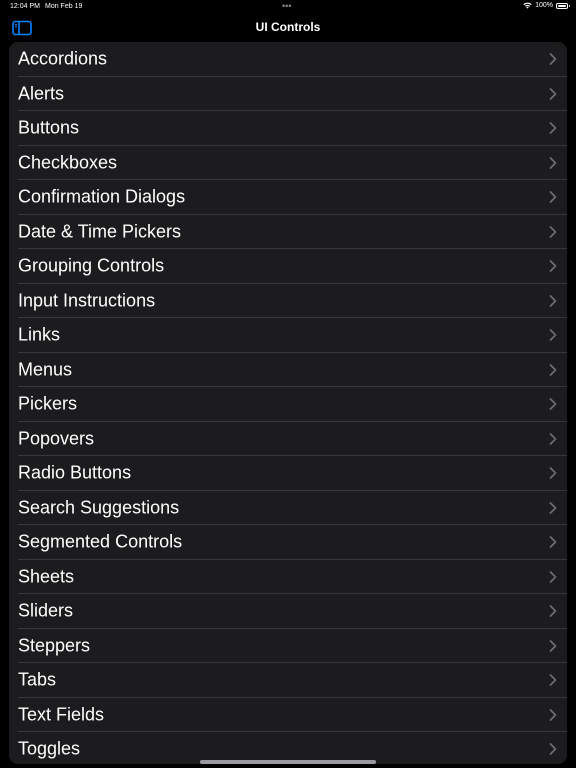 This screenshot has height=768, width=576. I want to click on list-item-label: Search Suggestions, so click(99, 507).